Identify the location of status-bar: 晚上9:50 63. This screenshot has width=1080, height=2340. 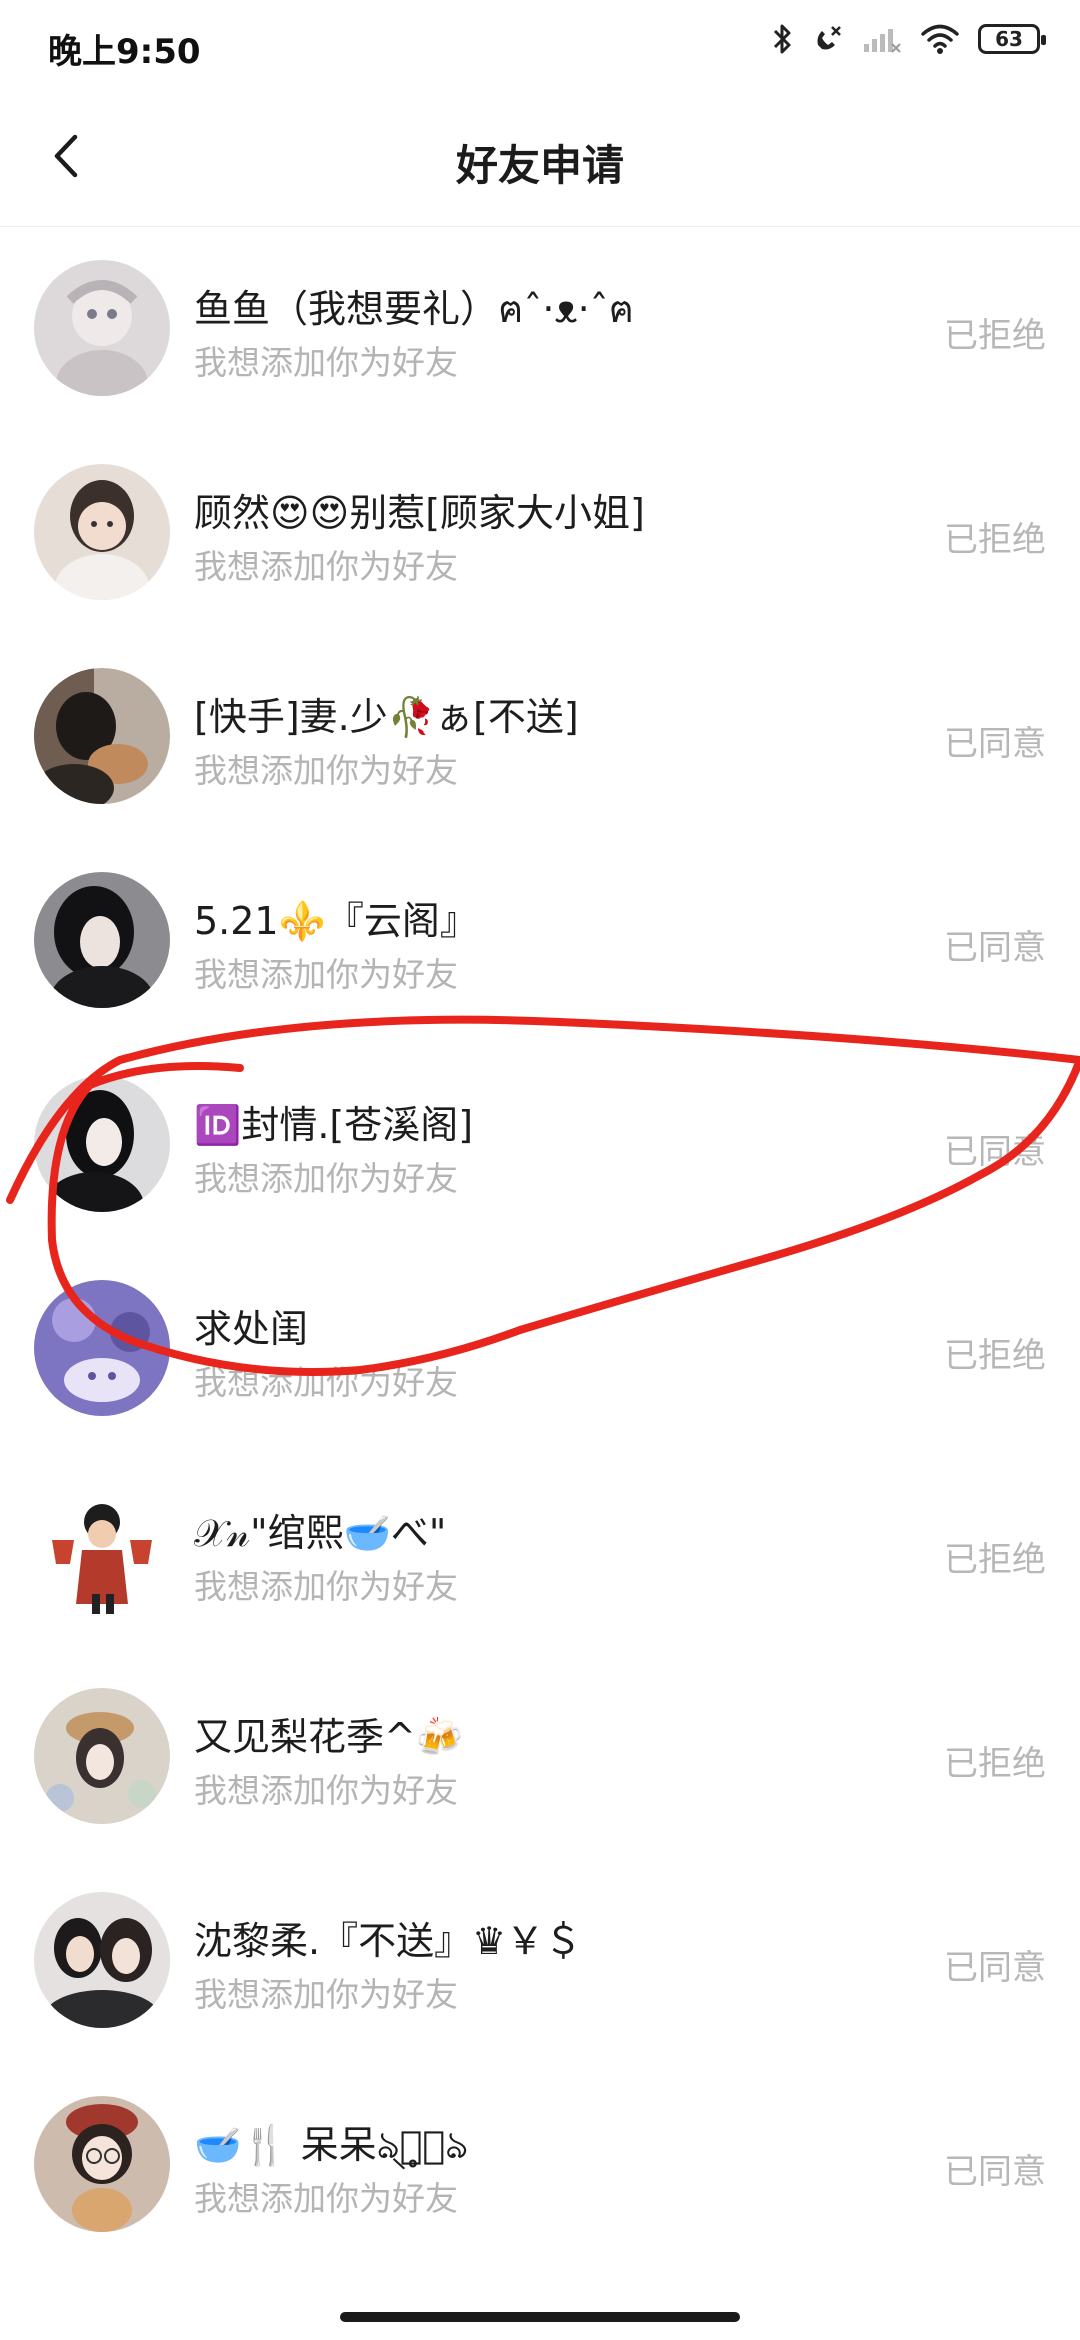
(540, 46).